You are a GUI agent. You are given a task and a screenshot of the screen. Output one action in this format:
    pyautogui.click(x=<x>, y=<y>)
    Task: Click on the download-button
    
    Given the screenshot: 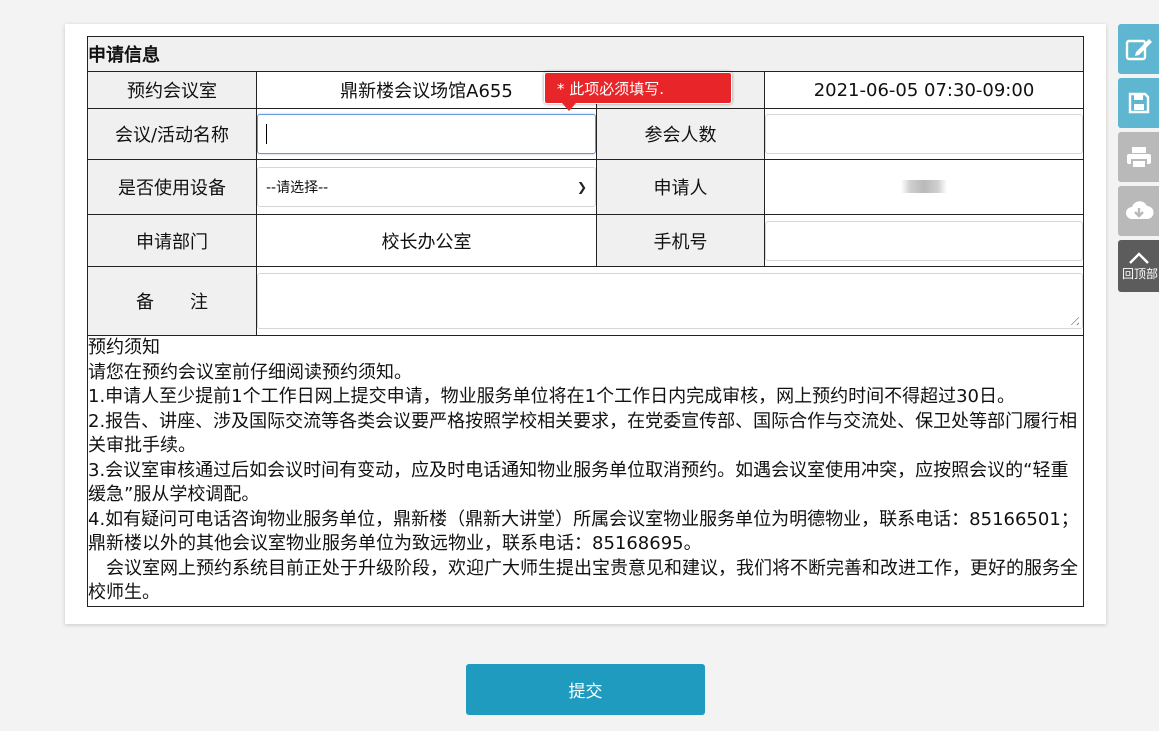 What is the action you would take?
    pyautogui.click(x=1138, y=211)
    